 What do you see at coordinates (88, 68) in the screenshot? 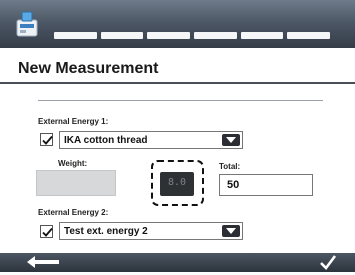
I see `page-title: New Measurement` at bounding box center [88, 68].